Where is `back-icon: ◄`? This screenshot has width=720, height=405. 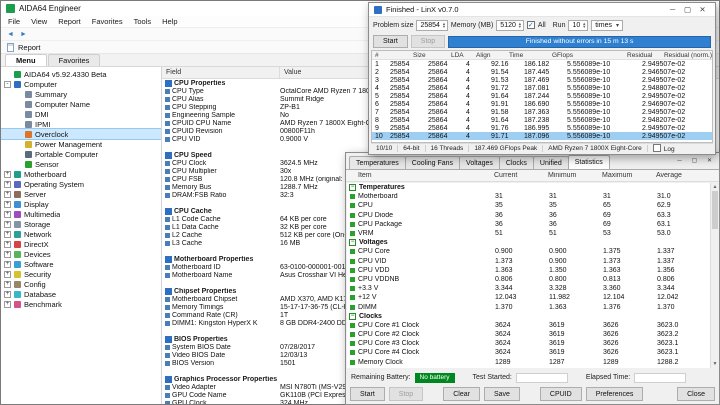
back-icon: ◄ is located at coordinates (10, 34).